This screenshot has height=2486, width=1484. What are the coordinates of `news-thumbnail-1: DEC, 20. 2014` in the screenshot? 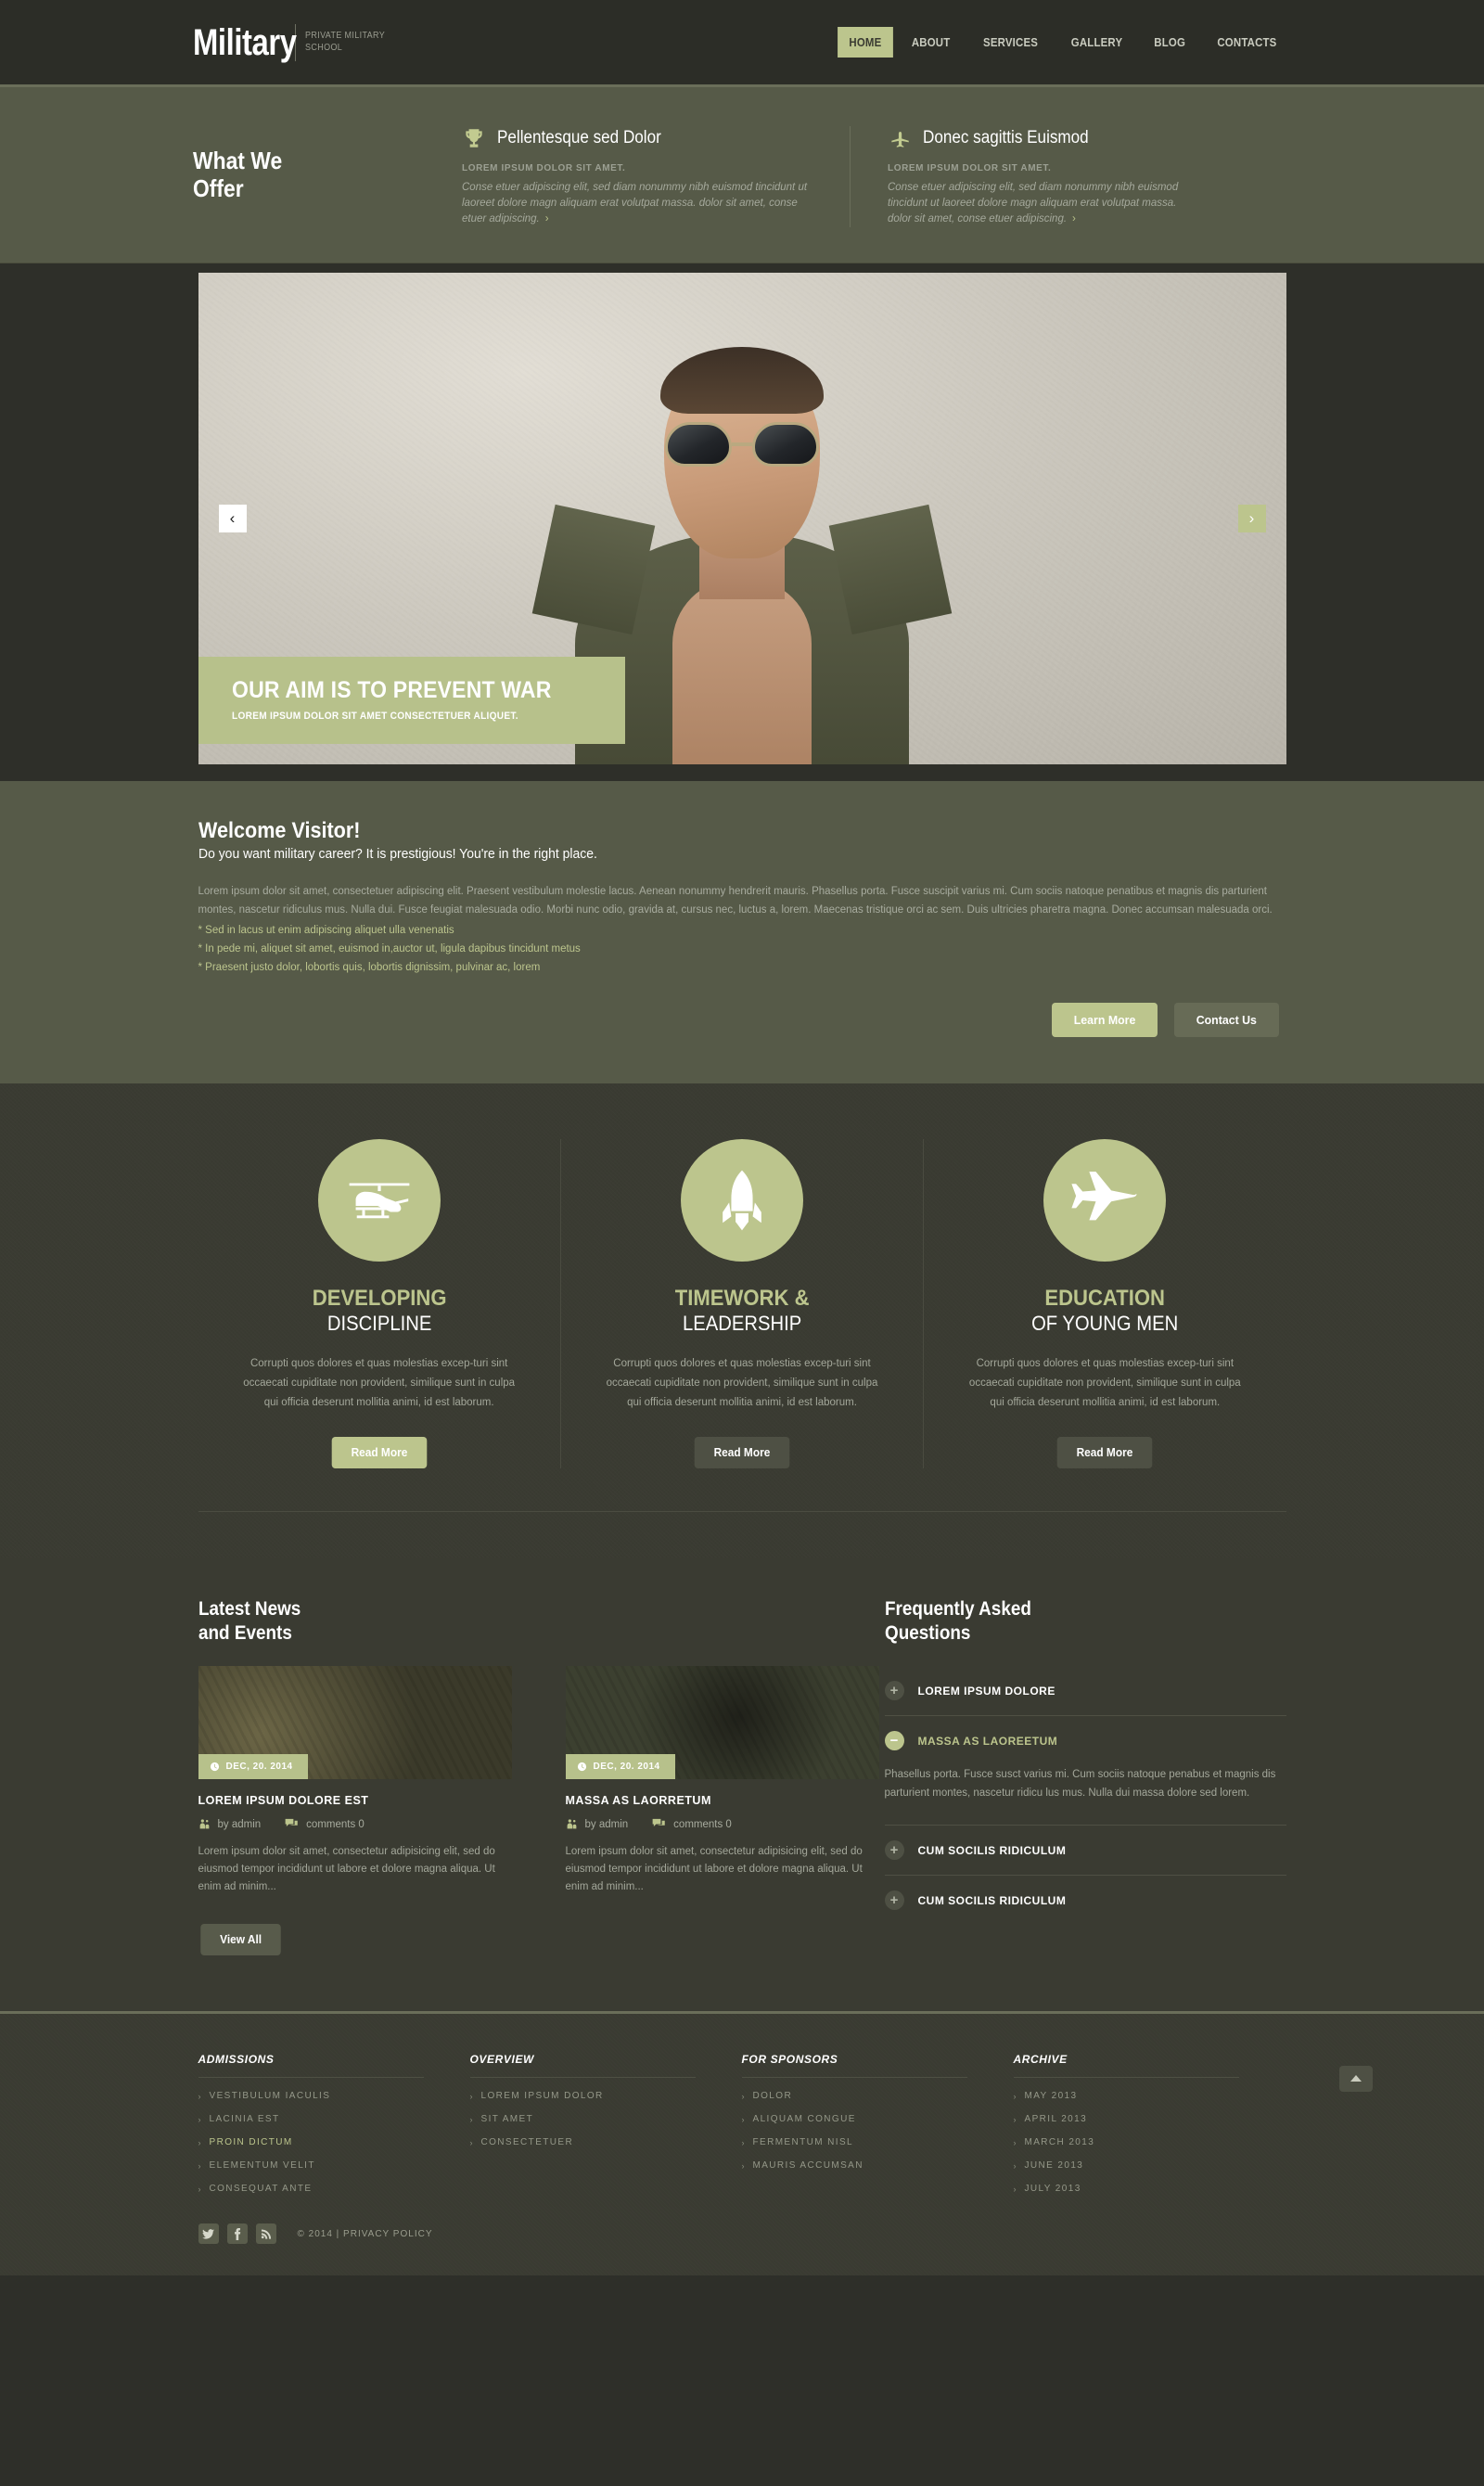 It's located at (355, 1722).